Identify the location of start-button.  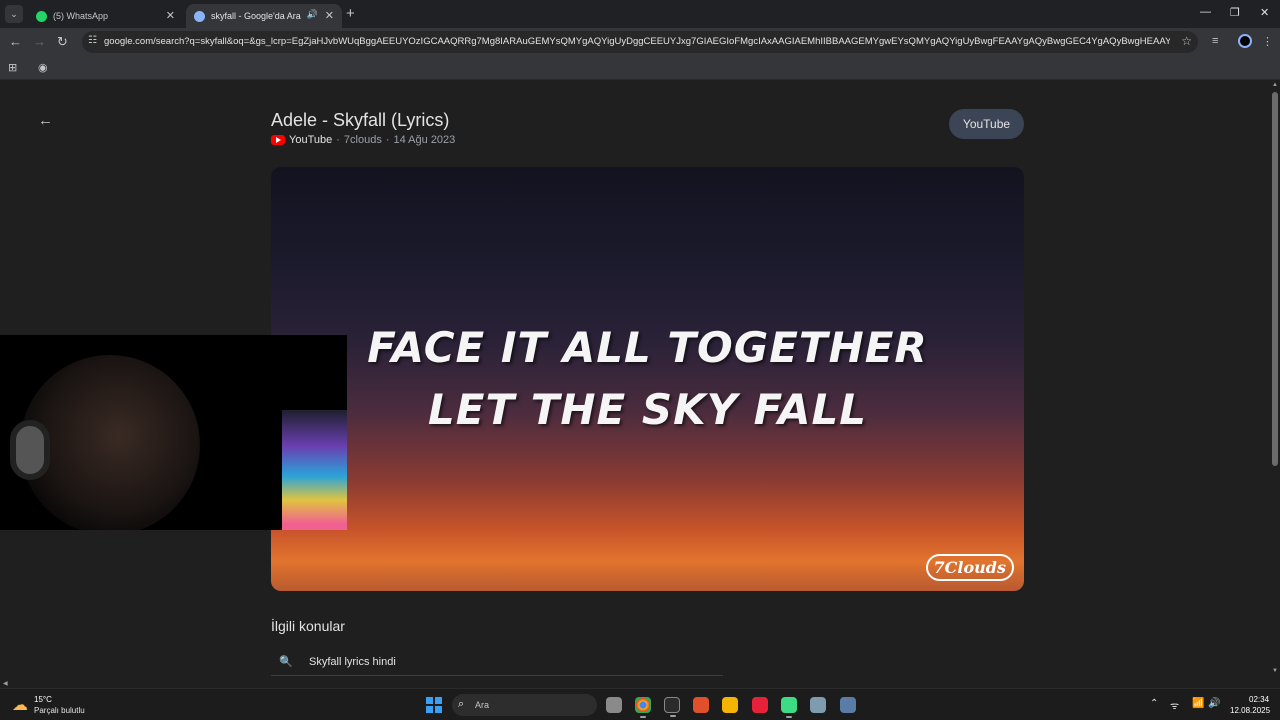
(434, 705).